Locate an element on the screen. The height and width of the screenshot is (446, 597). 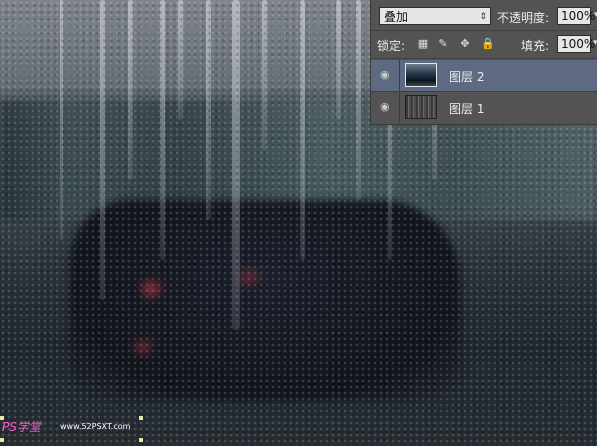
lock-label: 锁定: is located at coordinates (391, 46).